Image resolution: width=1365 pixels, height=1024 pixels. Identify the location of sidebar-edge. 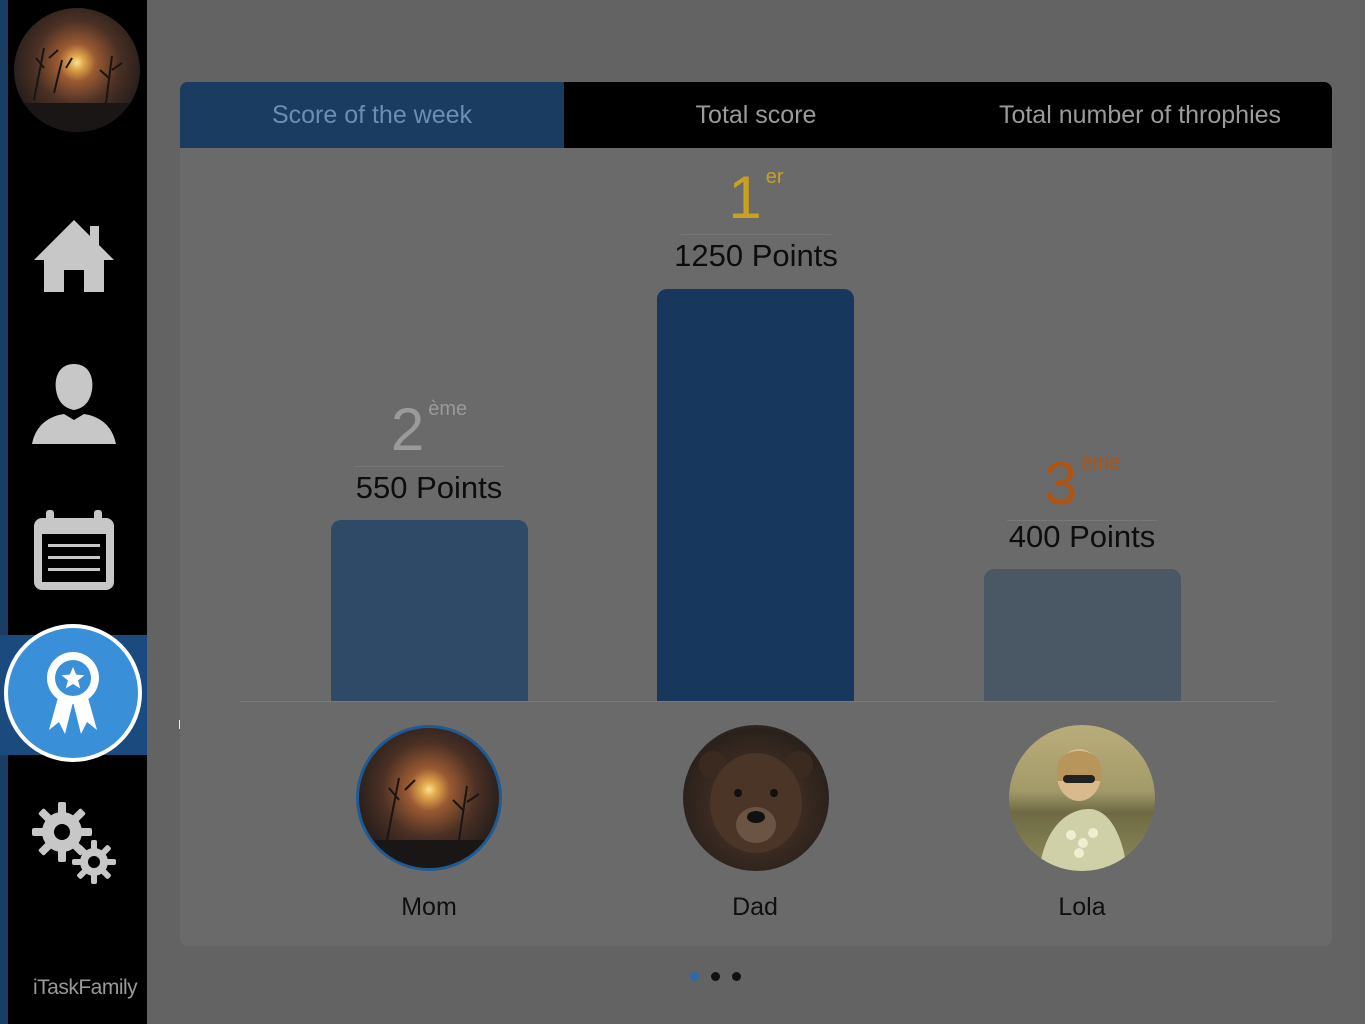
(4, 512).